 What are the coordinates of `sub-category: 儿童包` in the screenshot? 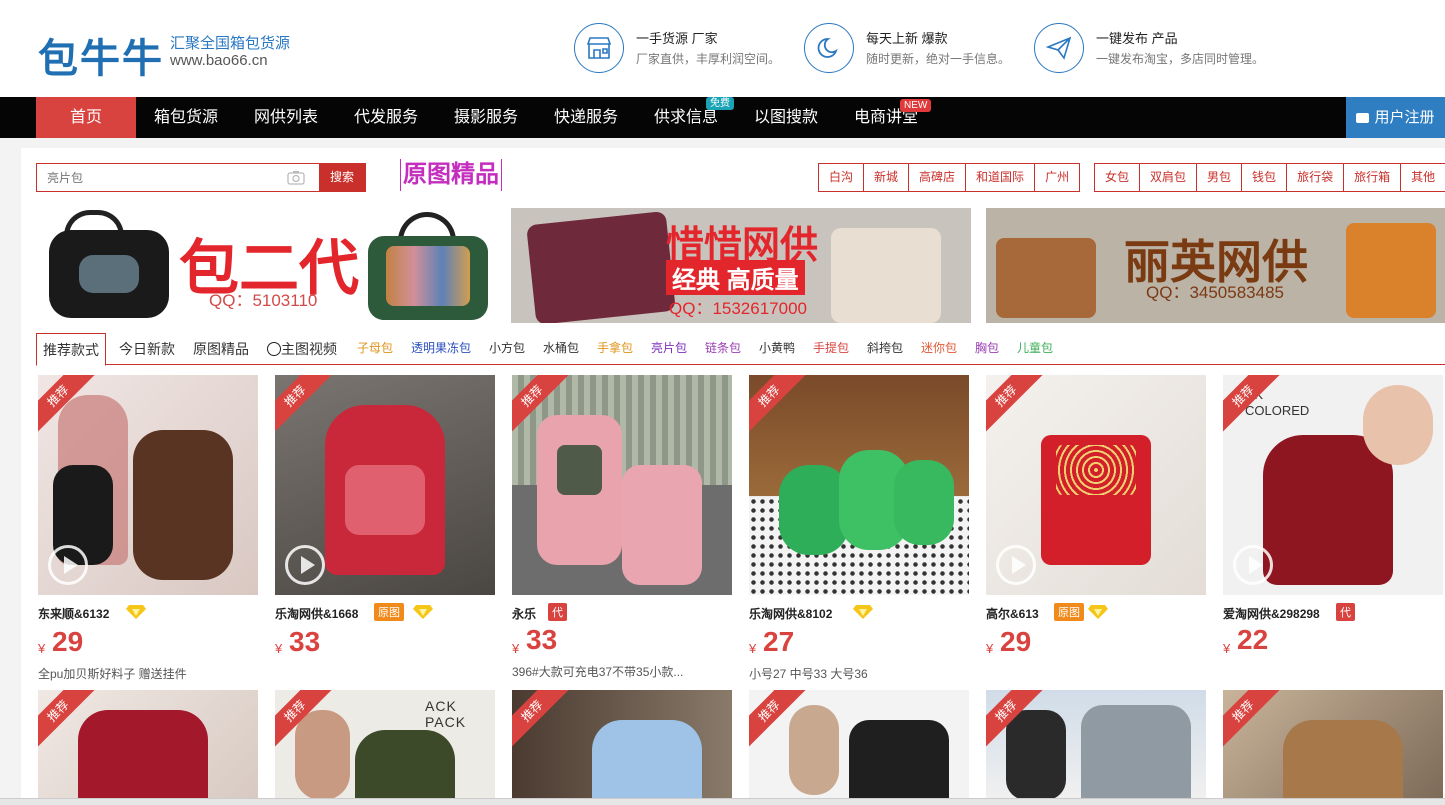 It's located at (1035, 349).